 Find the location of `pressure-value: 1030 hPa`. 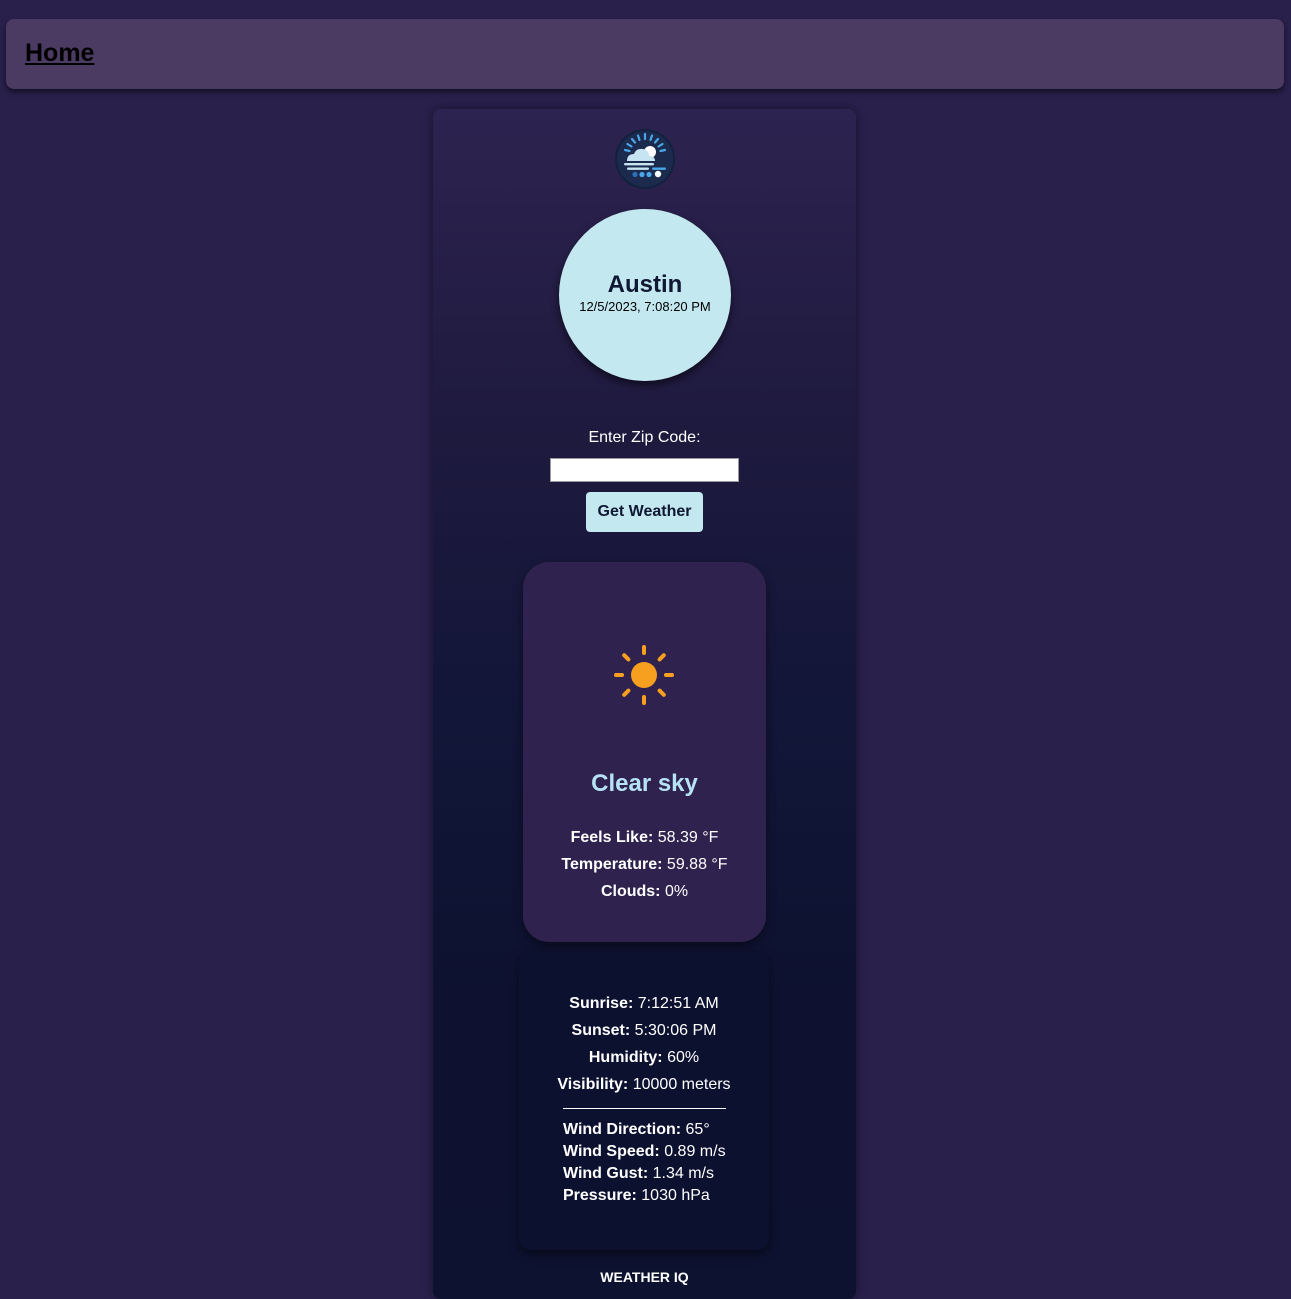

pressure-value: 1030 hPa is located at coordinates (675, 1195).